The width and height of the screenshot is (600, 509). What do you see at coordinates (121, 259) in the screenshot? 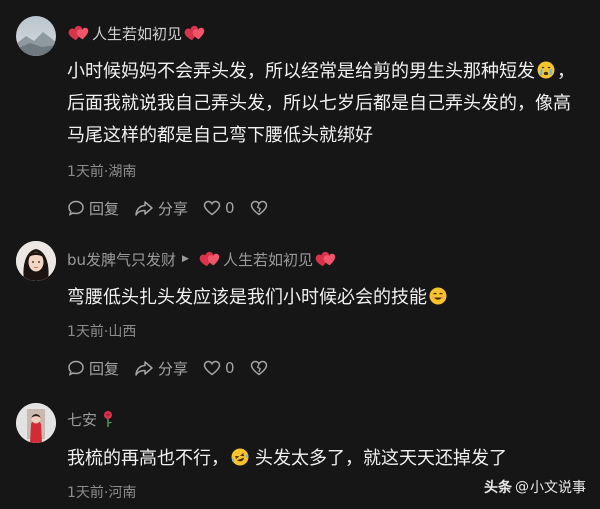
I see `comment-author-name: bu发脾气只发财` at bounding box center [121, 259].